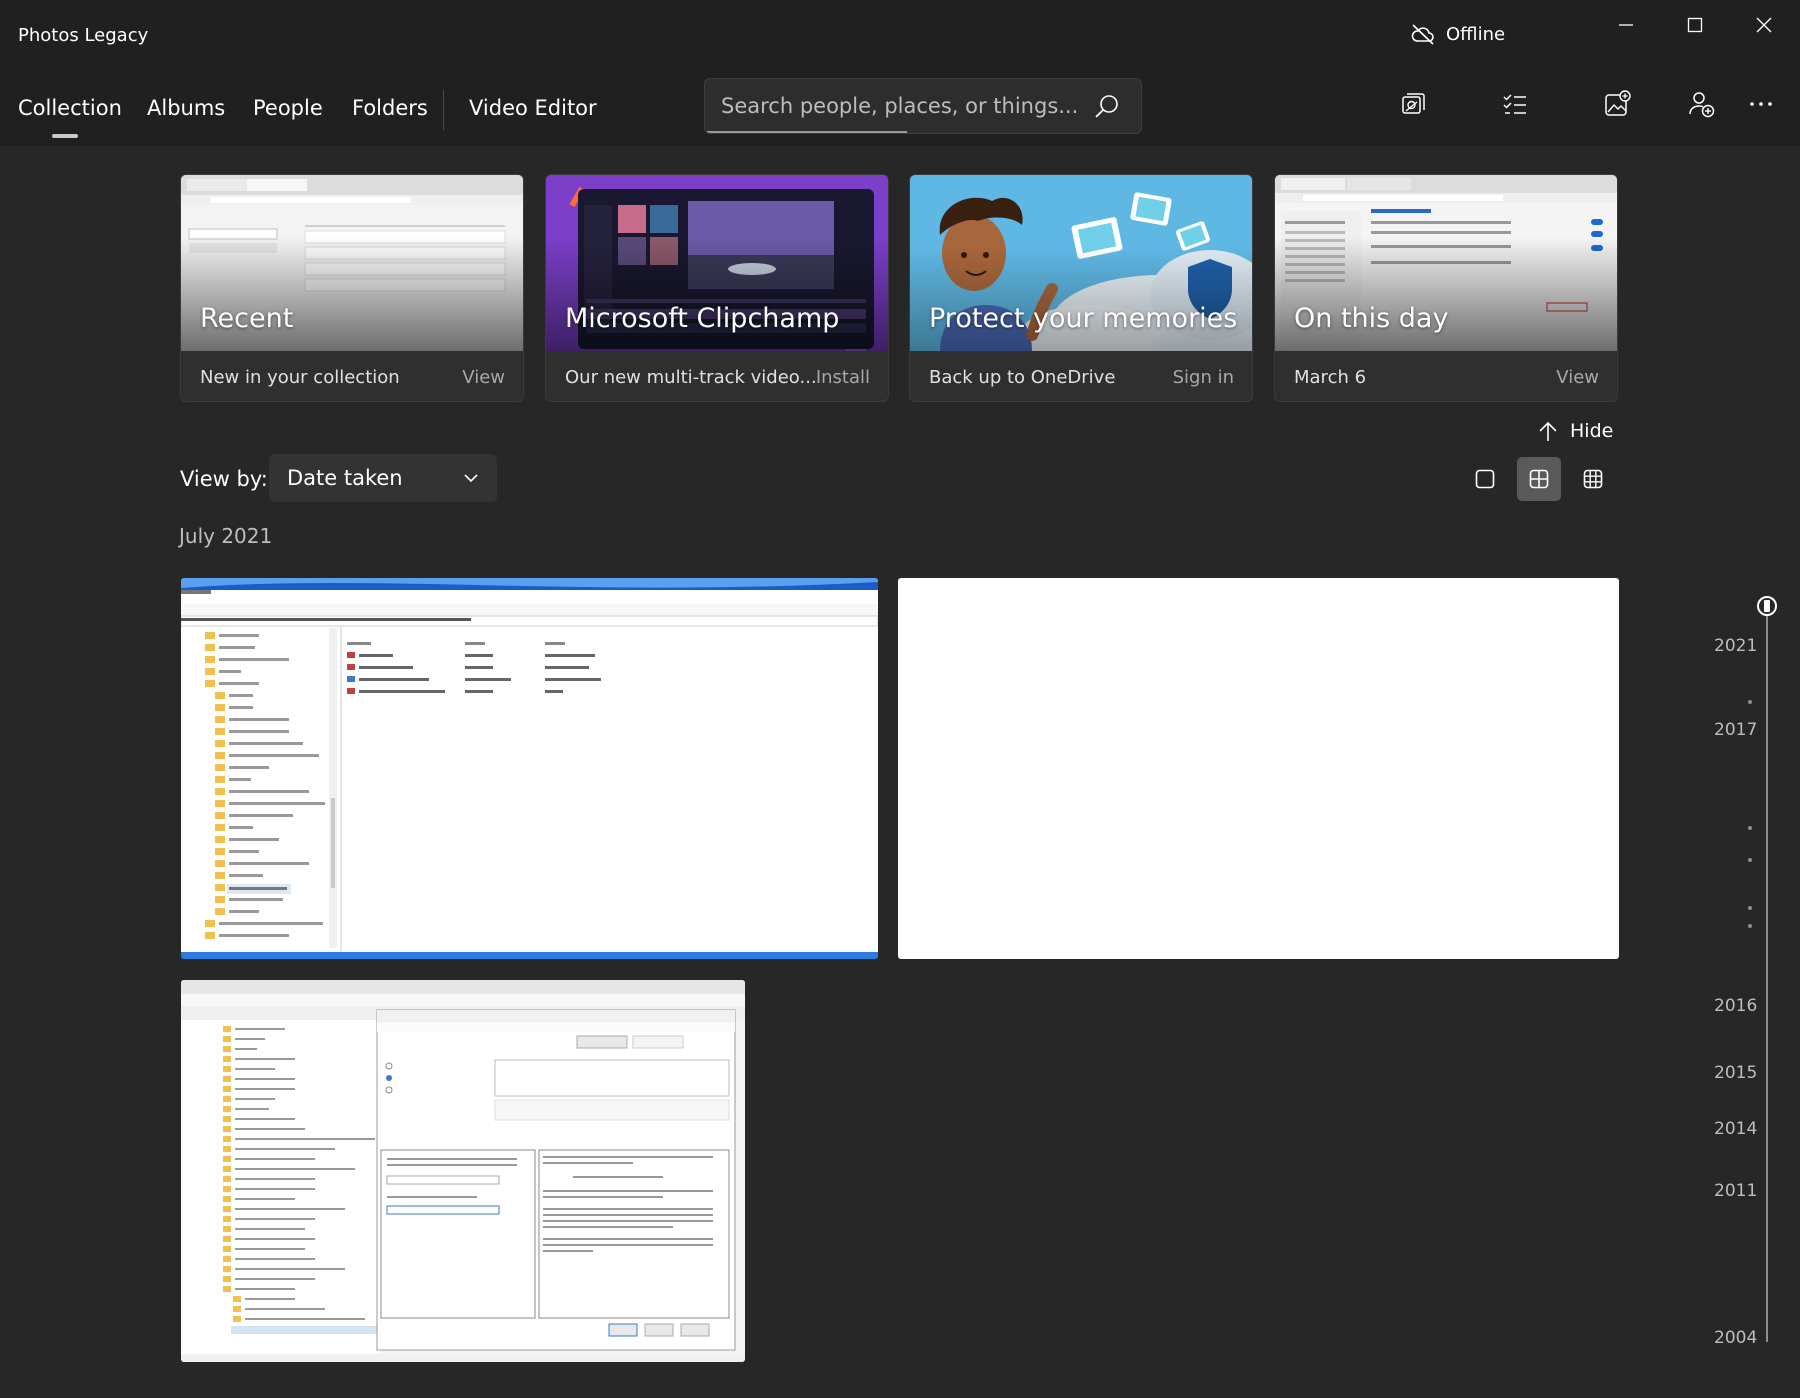 Image resolution: width=1800 pixels, height=1398 pixels. Describe the element at coordinates (345, 478) in the screenshot. I see `view-by-value: Date taken` at that location.